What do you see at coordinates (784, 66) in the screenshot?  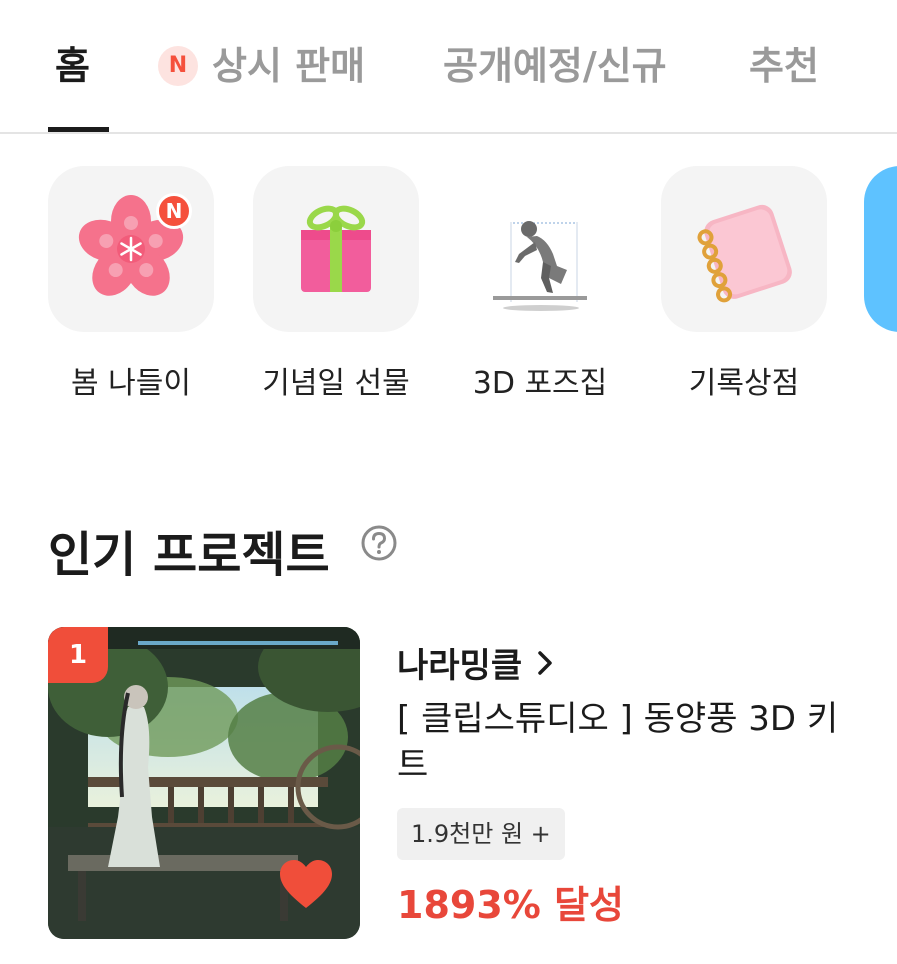 I see `tab-recommend: 추천` at bounding box center [784, 66].